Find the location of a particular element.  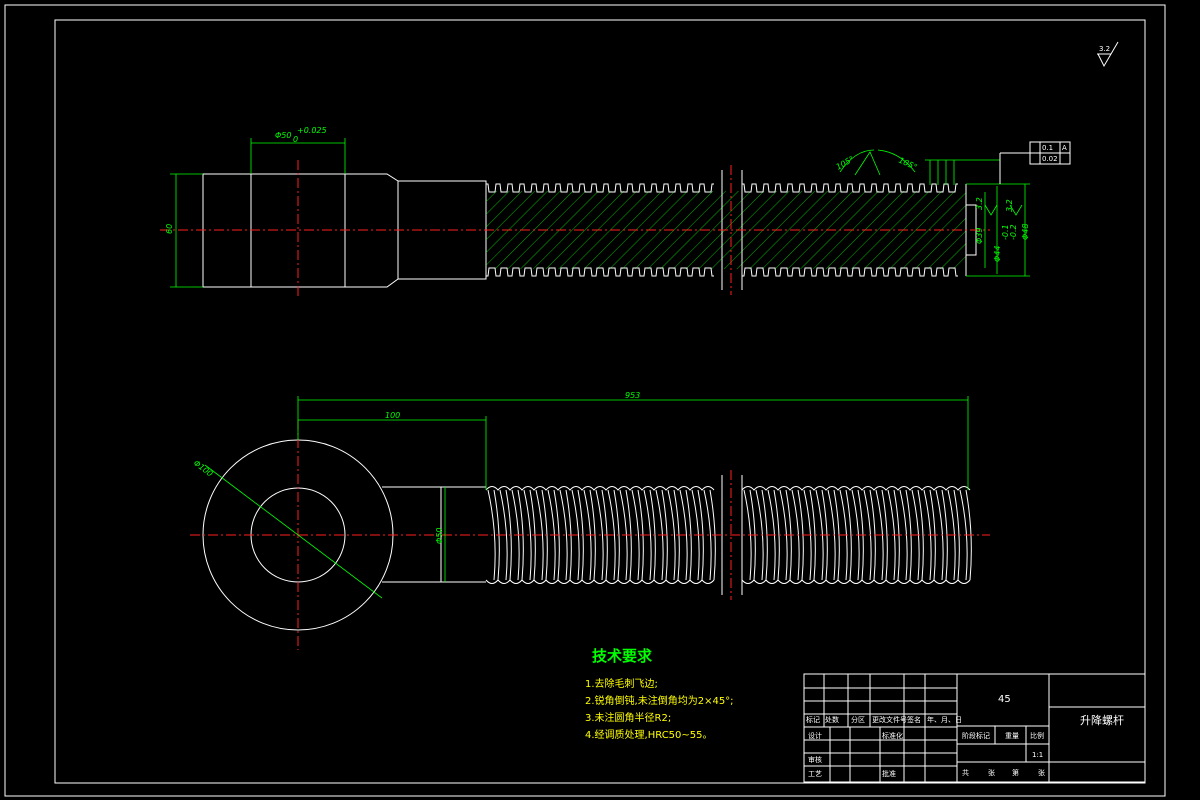

dim-d1: Φ39 is located at coordinates (979, 236).